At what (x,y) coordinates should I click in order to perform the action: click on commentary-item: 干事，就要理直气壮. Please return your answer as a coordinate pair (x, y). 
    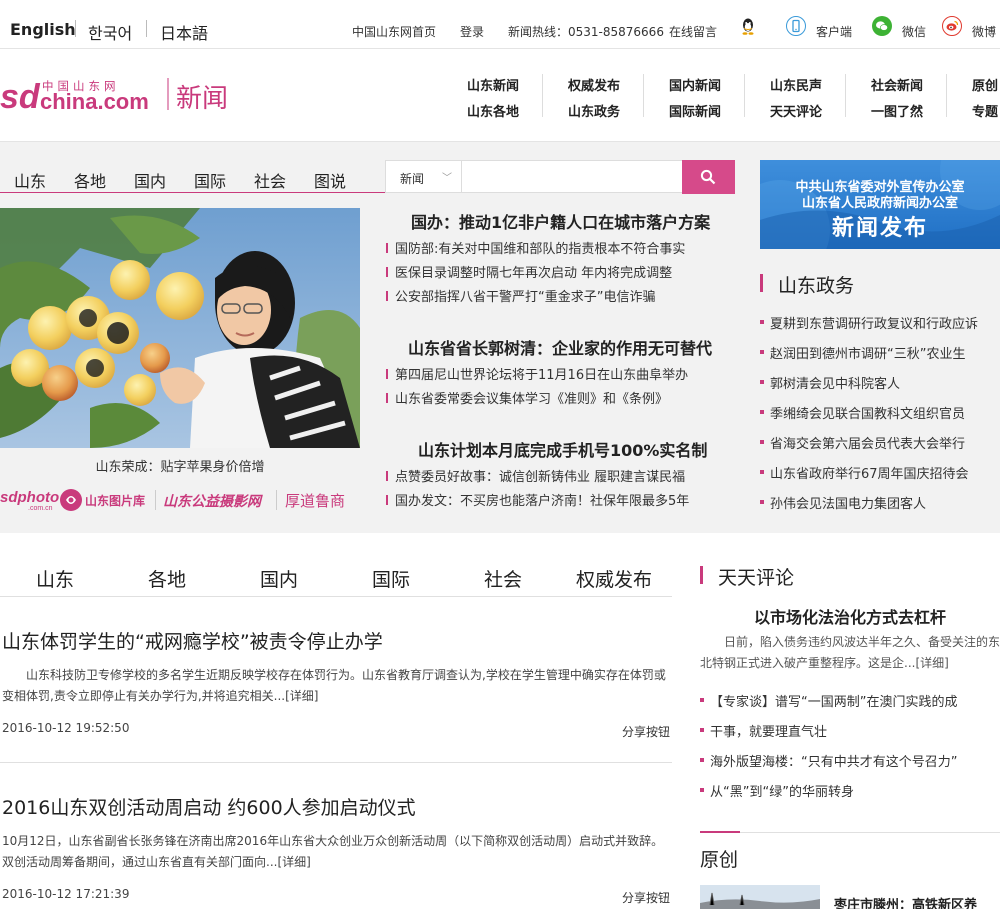
    Looking at the image, I should click on (763, 730).